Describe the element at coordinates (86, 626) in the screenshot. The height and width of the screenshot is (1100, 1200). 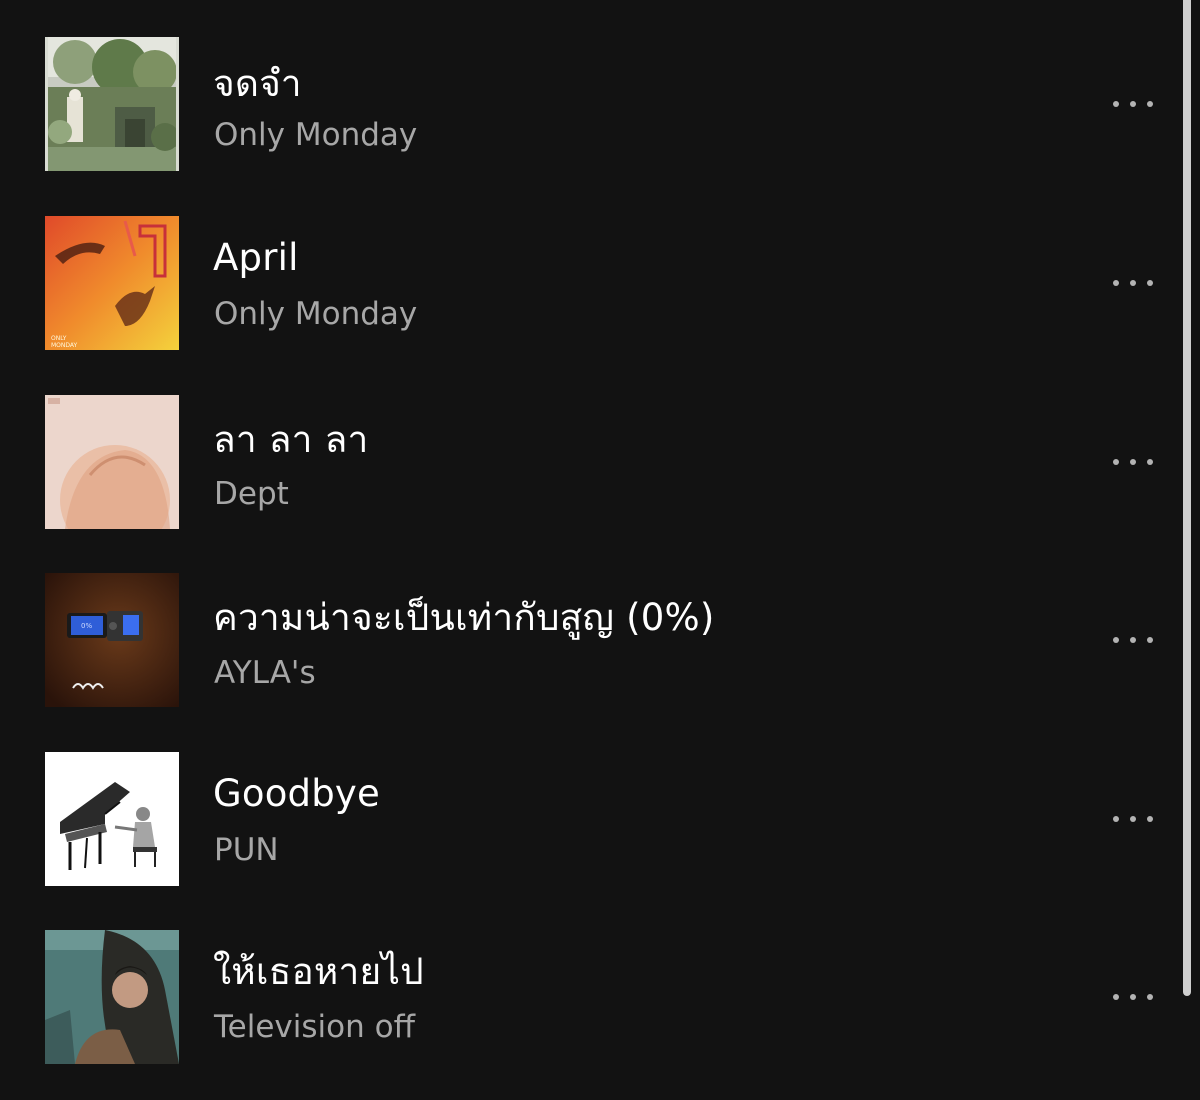
I see `svg-text: 0%` at that location.